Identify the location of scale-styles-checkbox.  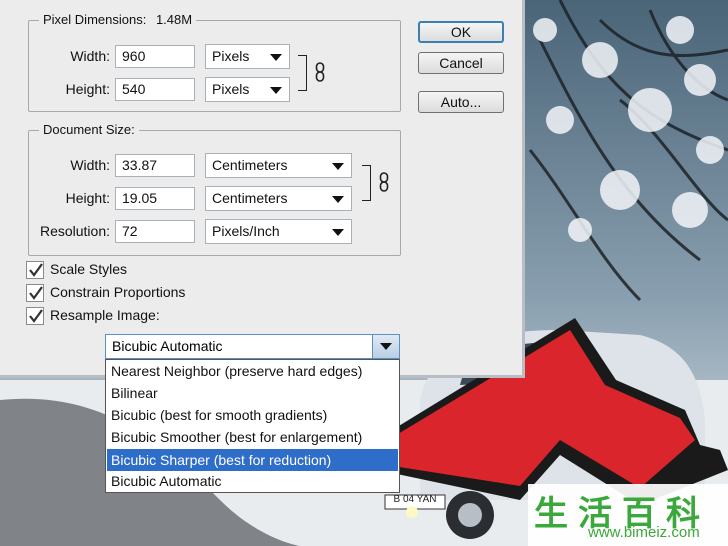
(35, 270).